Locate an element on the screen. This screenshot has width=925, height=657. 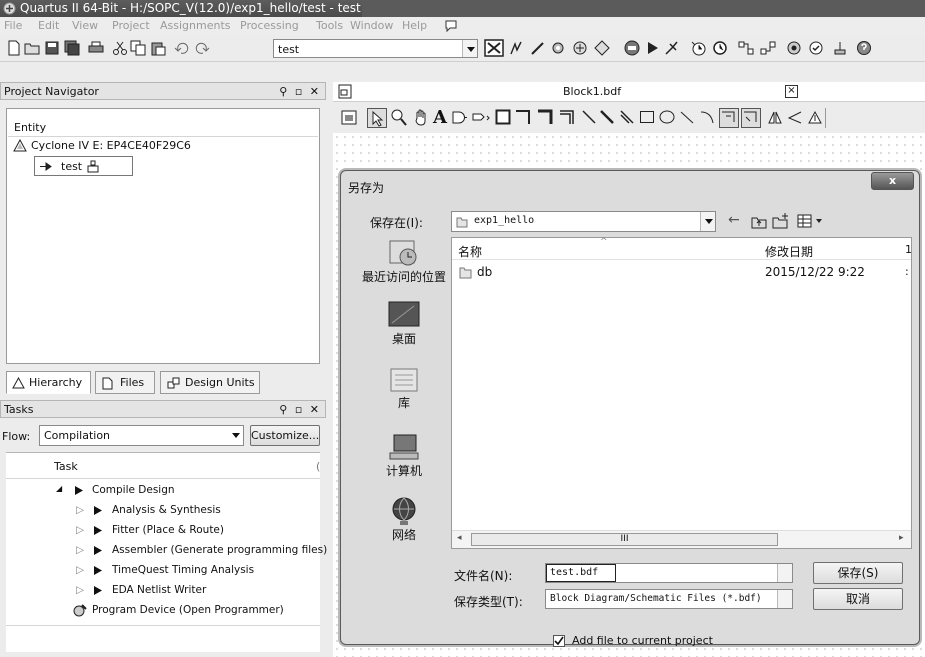
task-row: ▷ Fitter (Place & Route) is located at coordinates (163, 531).